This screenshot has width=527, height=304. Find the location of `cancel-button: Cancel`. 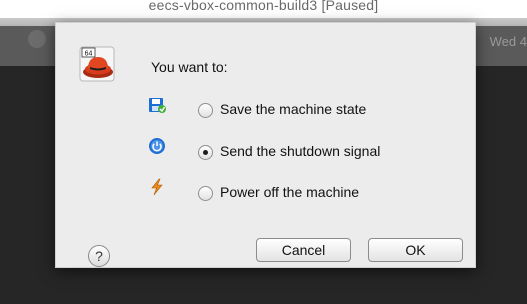

cancel-button: Cancel is located at coordinates (303, 250).